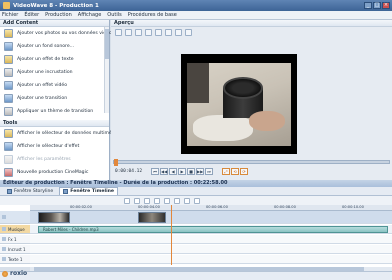 This screenshot has height=280, width=392. What do you see at coordinates (128, 32) in the screenshot?
I see `fullscreen-icon` at bounding box center [128, 32].